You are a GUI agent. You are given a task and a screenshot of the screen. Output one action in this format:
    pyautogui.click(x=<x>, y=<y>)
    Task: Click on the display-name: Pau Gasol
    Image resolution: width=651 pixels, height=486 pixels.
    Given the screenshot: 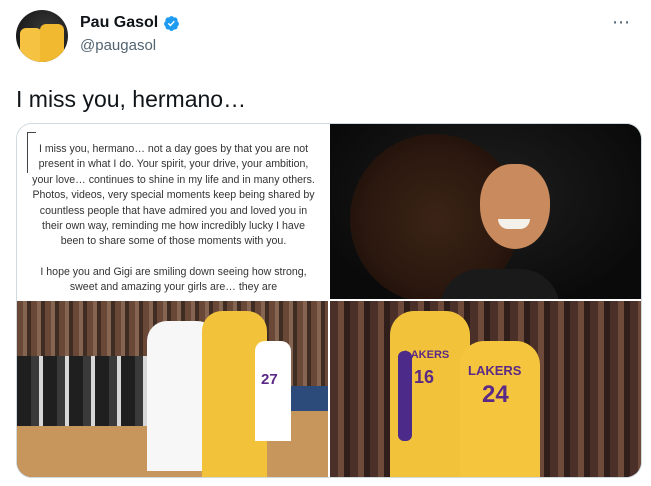 What is the action you would take?
    pyautogui.click(x=119, y=23)
    